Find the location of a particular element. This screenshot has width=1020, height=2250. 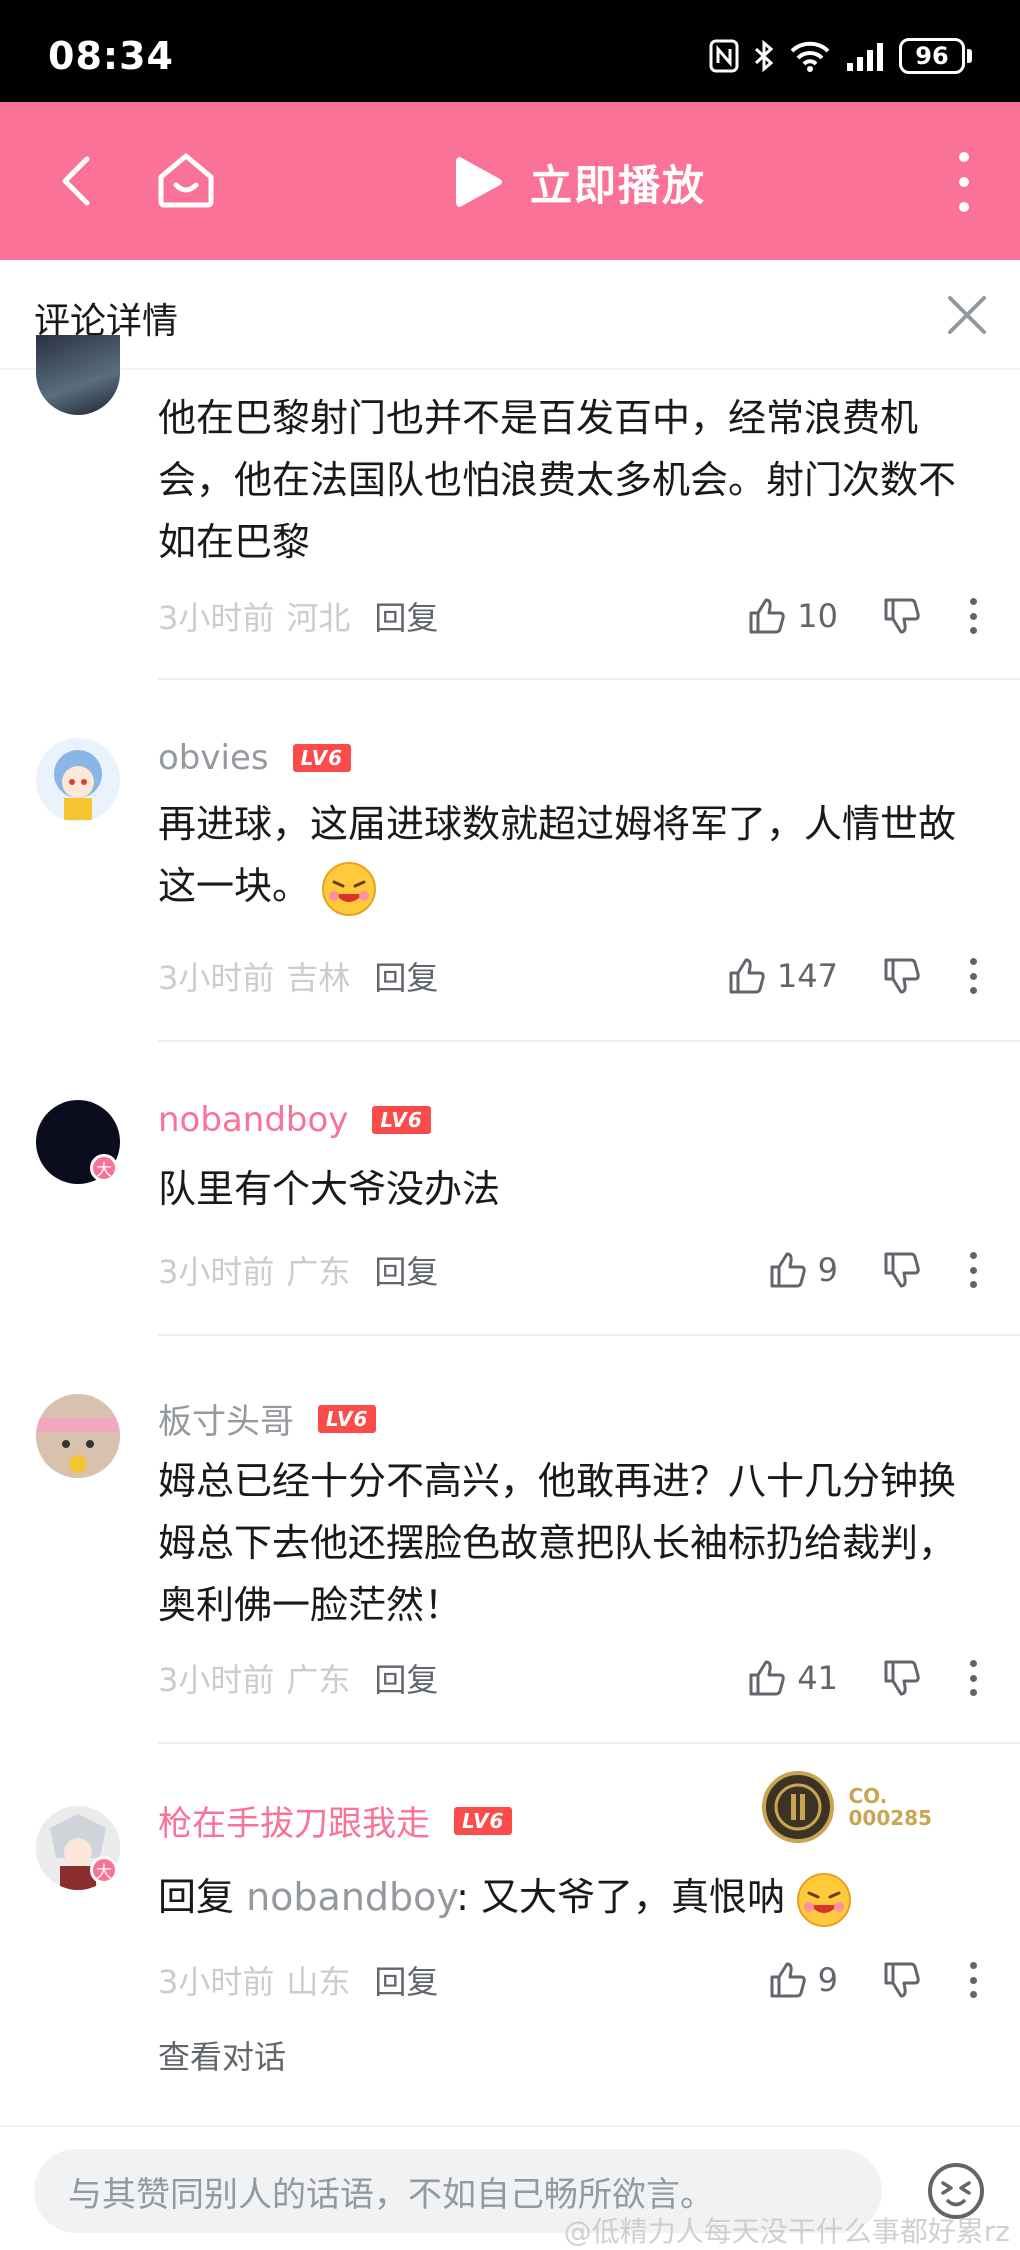

comment-header: nobandboy LV6 is located at coordinates (294, 1120).